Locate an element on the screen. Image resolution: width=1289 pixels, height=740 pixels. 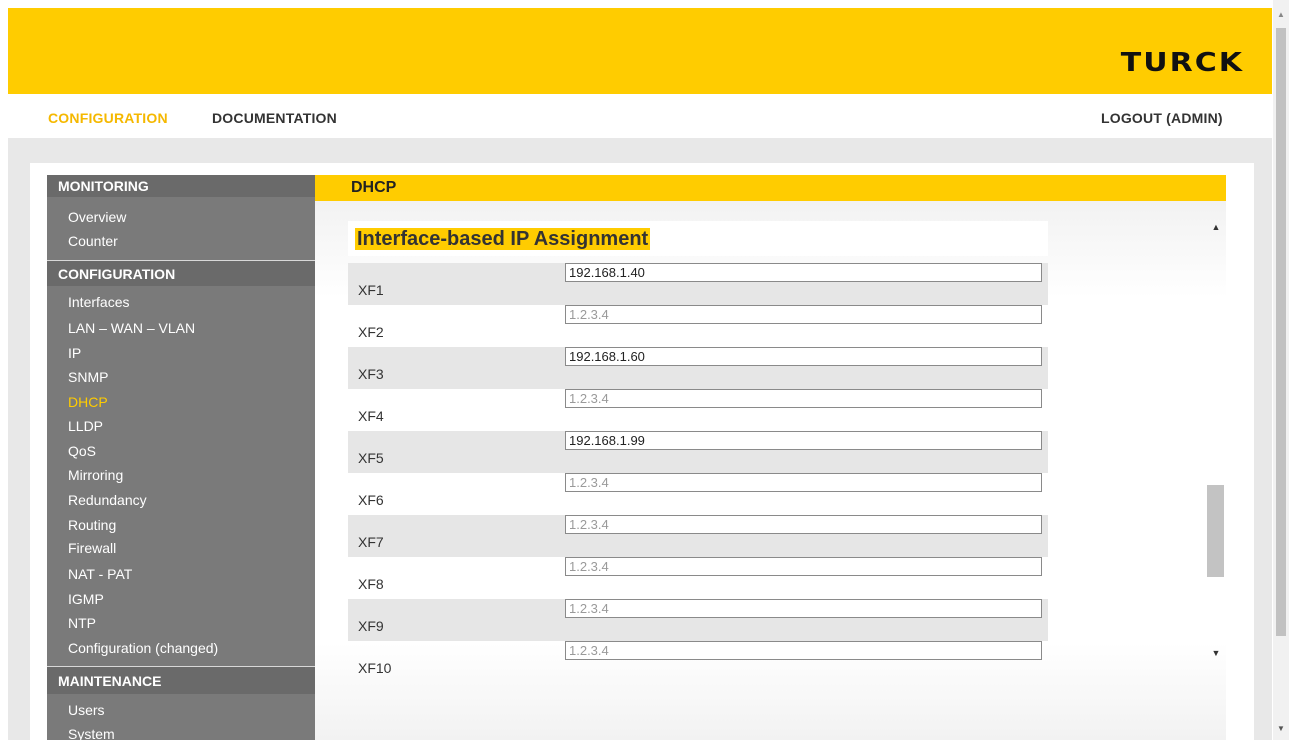
ip-assignment-row: XF4 is located at coordinates (698, 410).